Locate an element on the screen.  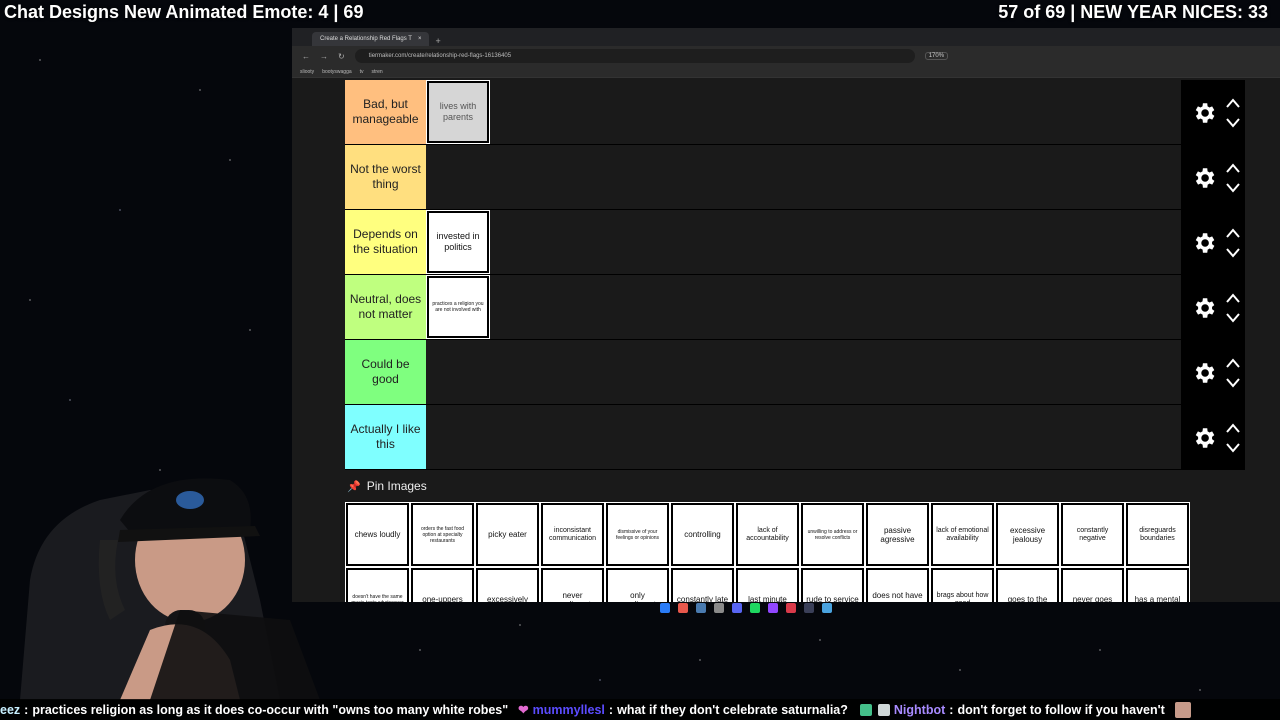
pool-item-card: last minute is located at coordinates (767, 584).